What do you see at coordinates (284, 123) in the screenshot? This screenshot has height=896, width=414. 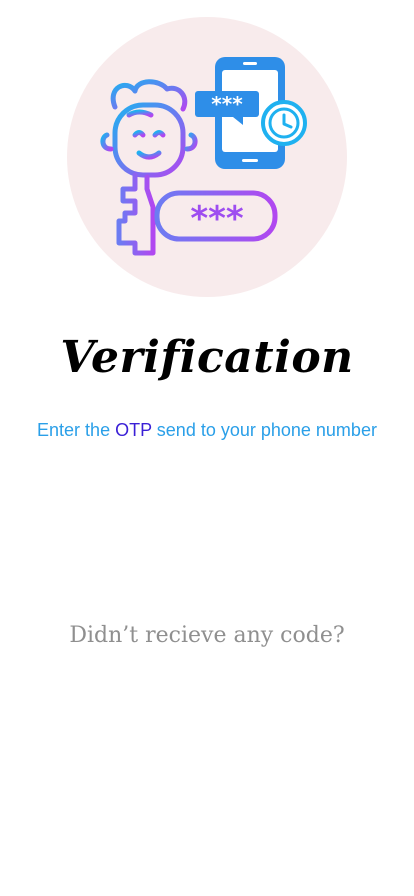 I see `clock-icon` at bounding box center [284, 123].